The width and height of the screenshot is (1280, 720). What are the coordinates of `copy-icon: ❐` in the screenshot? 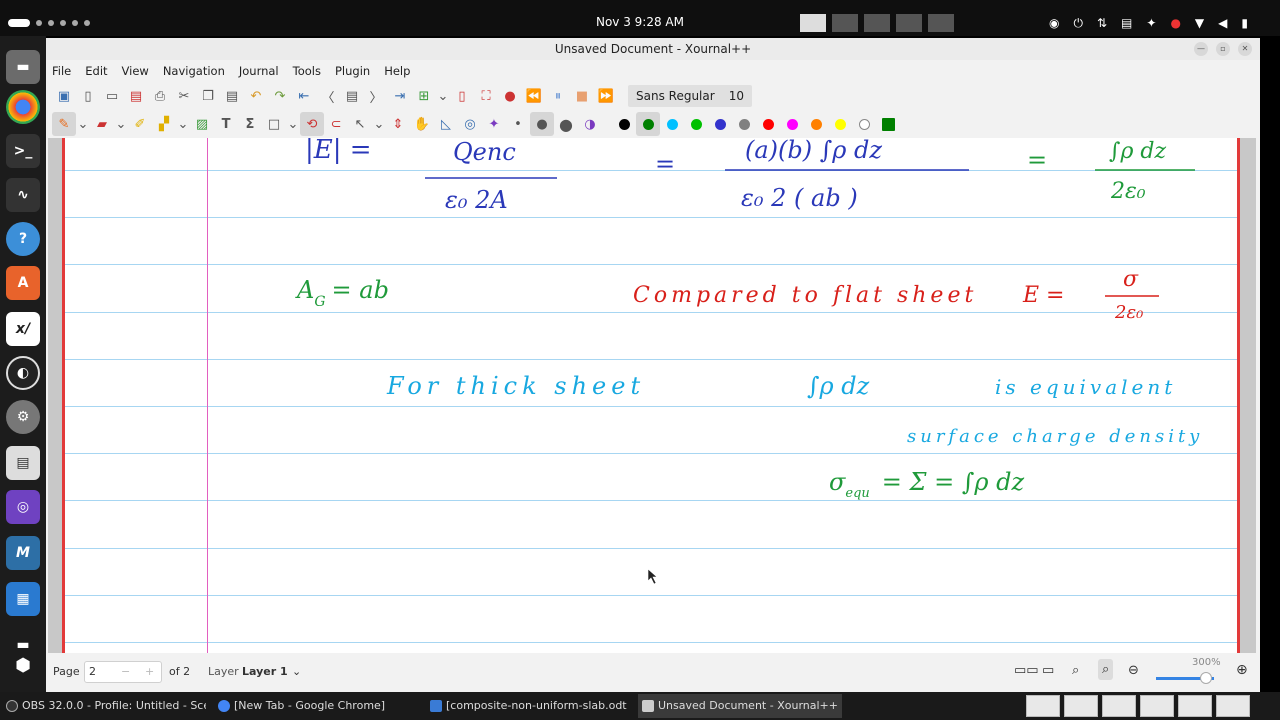 It's located at (208, 96).